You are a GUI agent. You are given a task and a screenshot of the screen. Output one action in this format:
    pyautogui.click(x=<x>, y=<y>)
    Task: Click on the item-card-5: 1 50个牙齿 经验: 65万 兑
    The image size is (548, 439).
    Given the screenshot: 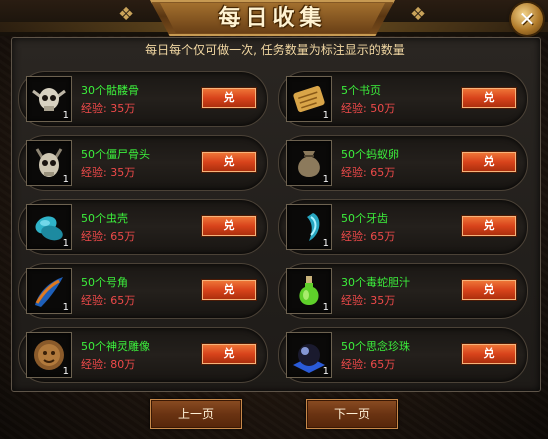 What is the action you would take?
    pyautogui.click(x=403, y=227)
    